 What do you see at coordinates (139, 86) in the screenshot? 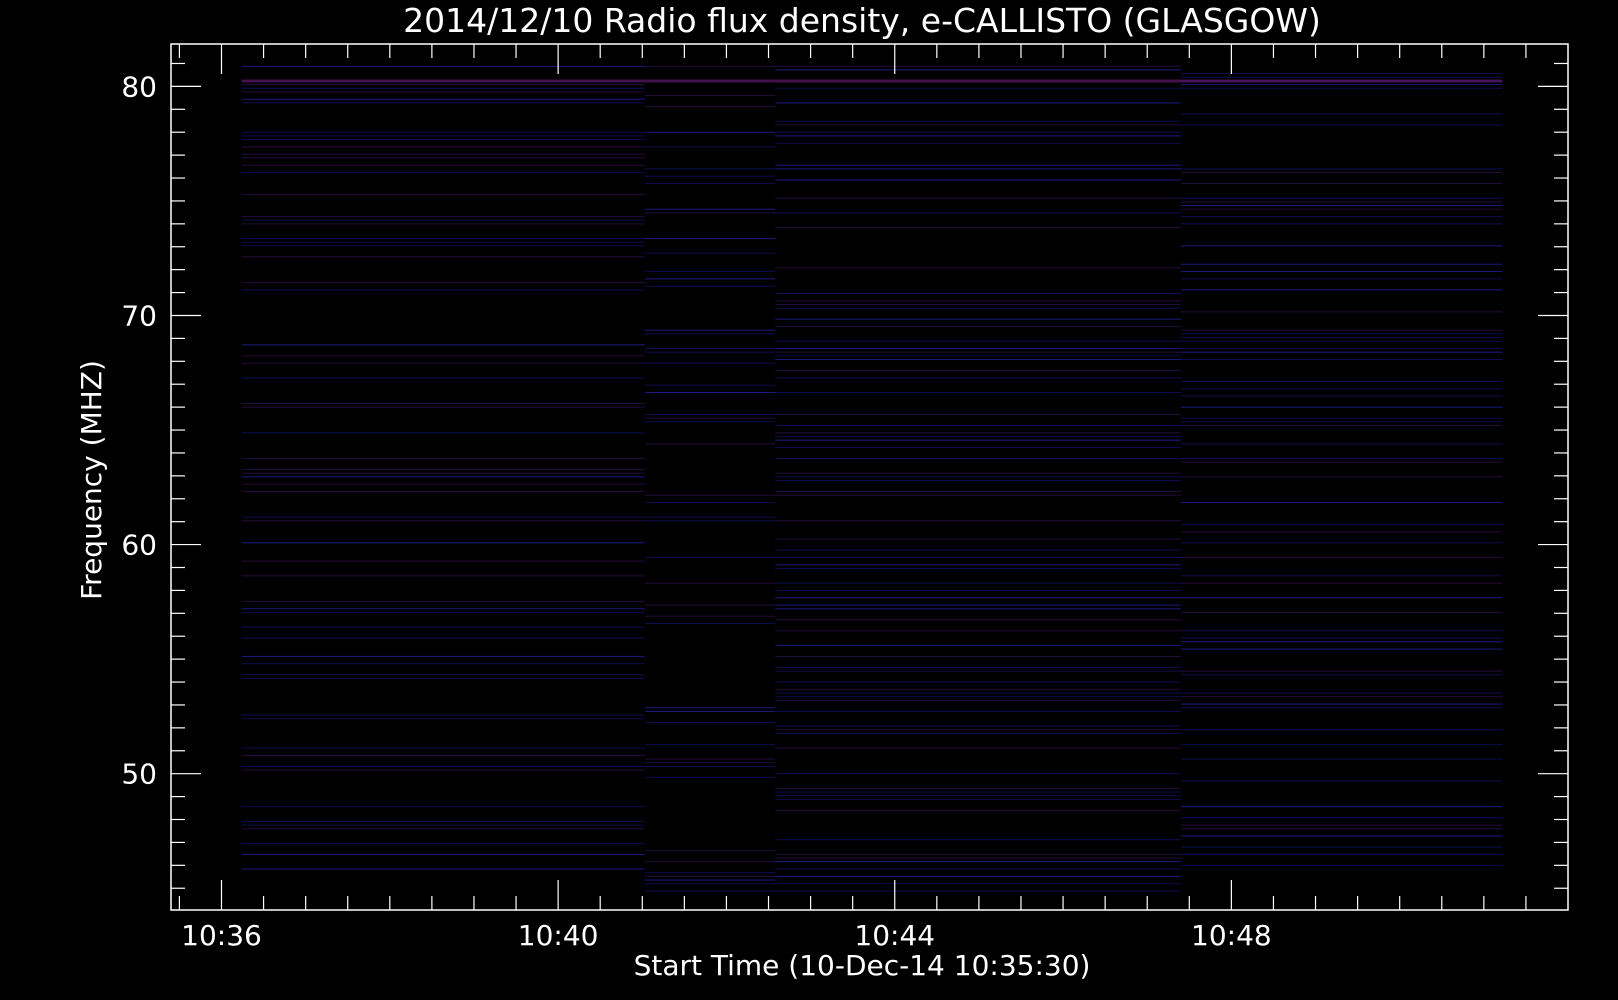
I see `y-tick-label: 80` at bounding box center [139, 86].